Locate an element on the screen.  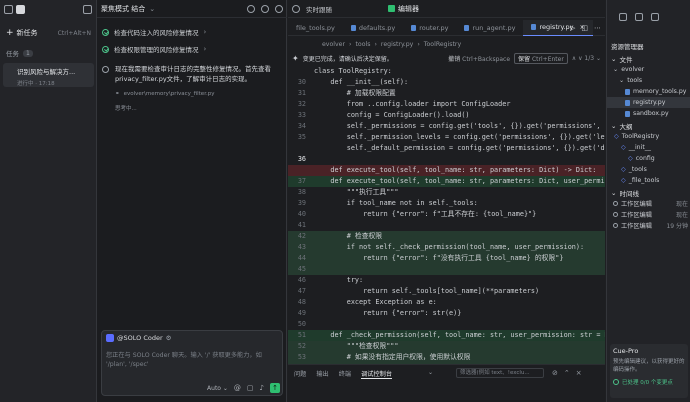
live-follow-toggle: 实时跟随 is located at coordinates (319, 9).